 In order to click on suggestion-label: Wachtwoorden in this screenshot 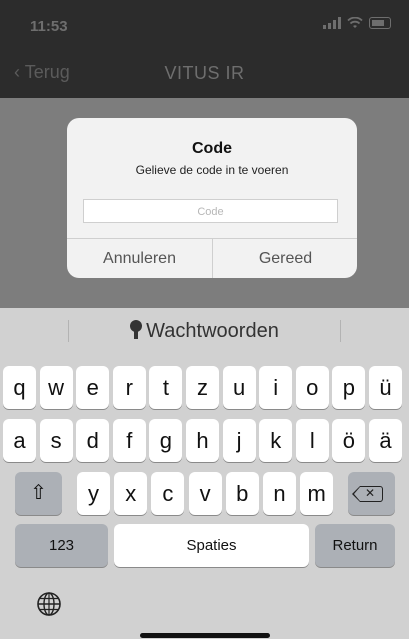, I will do `click(212, 331)`.